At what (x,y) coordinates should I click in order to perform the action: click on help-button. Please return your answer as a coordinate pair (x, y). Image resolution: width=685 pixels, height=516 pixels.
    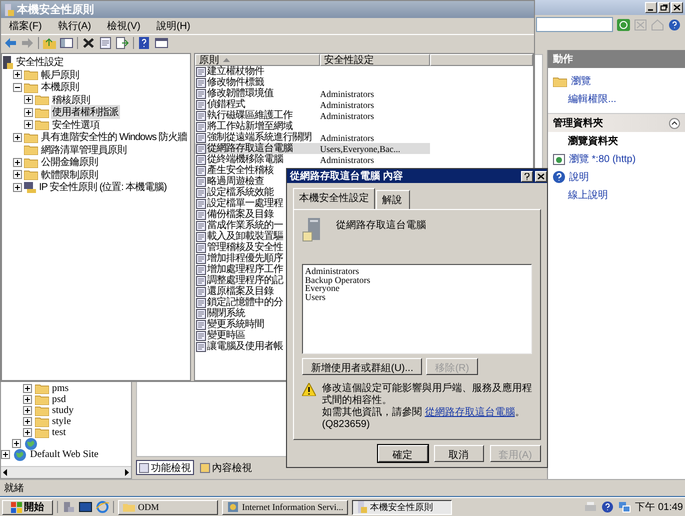
    Looking at the image, I should click on (527, 176).